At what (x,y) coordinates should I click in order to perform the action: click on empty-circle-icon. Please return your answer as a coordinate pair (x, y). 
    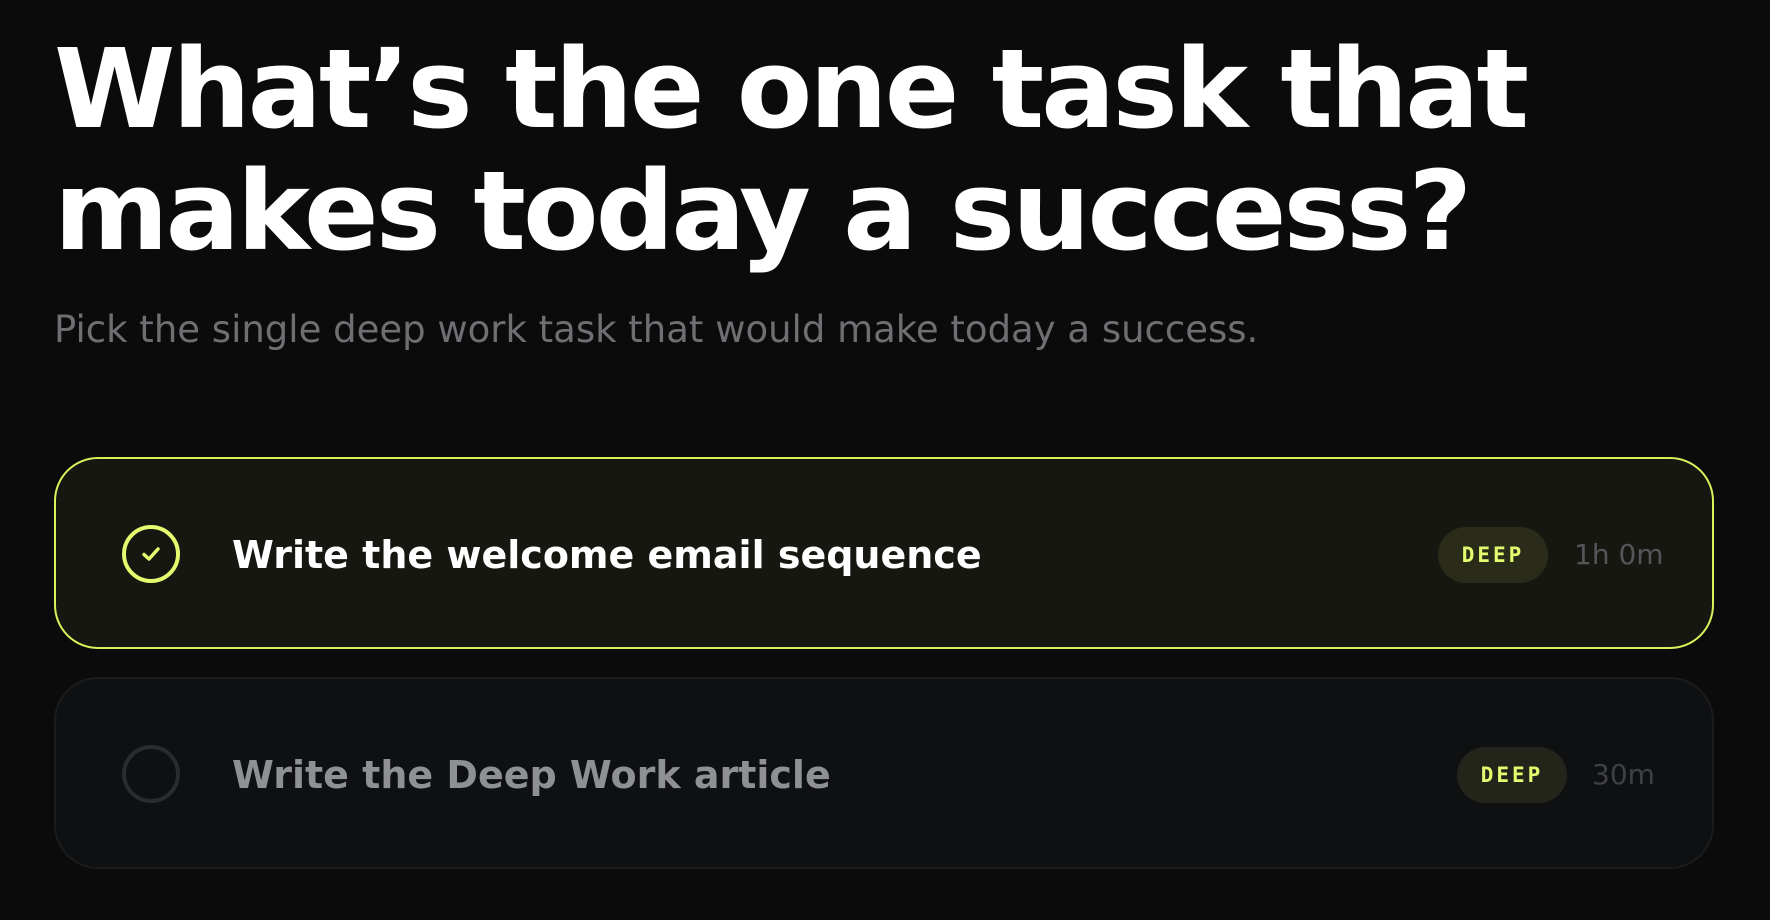
    Looking at the image, I should click on (151, 774).